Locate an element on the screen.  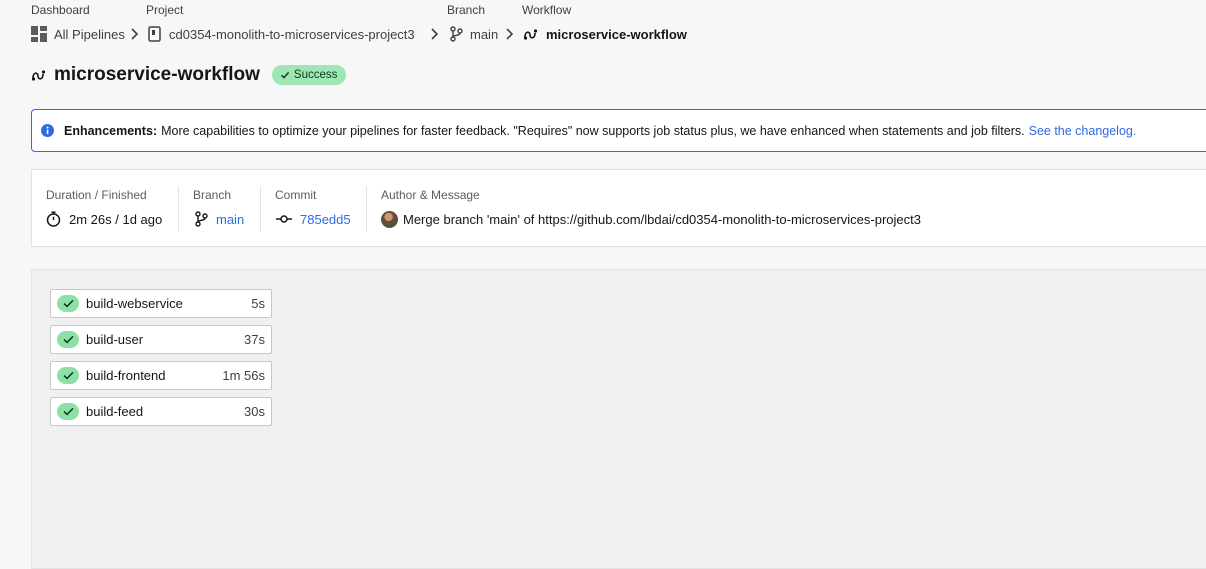
breadcrumb-label-project: Project is located at coordinates (165, 10).